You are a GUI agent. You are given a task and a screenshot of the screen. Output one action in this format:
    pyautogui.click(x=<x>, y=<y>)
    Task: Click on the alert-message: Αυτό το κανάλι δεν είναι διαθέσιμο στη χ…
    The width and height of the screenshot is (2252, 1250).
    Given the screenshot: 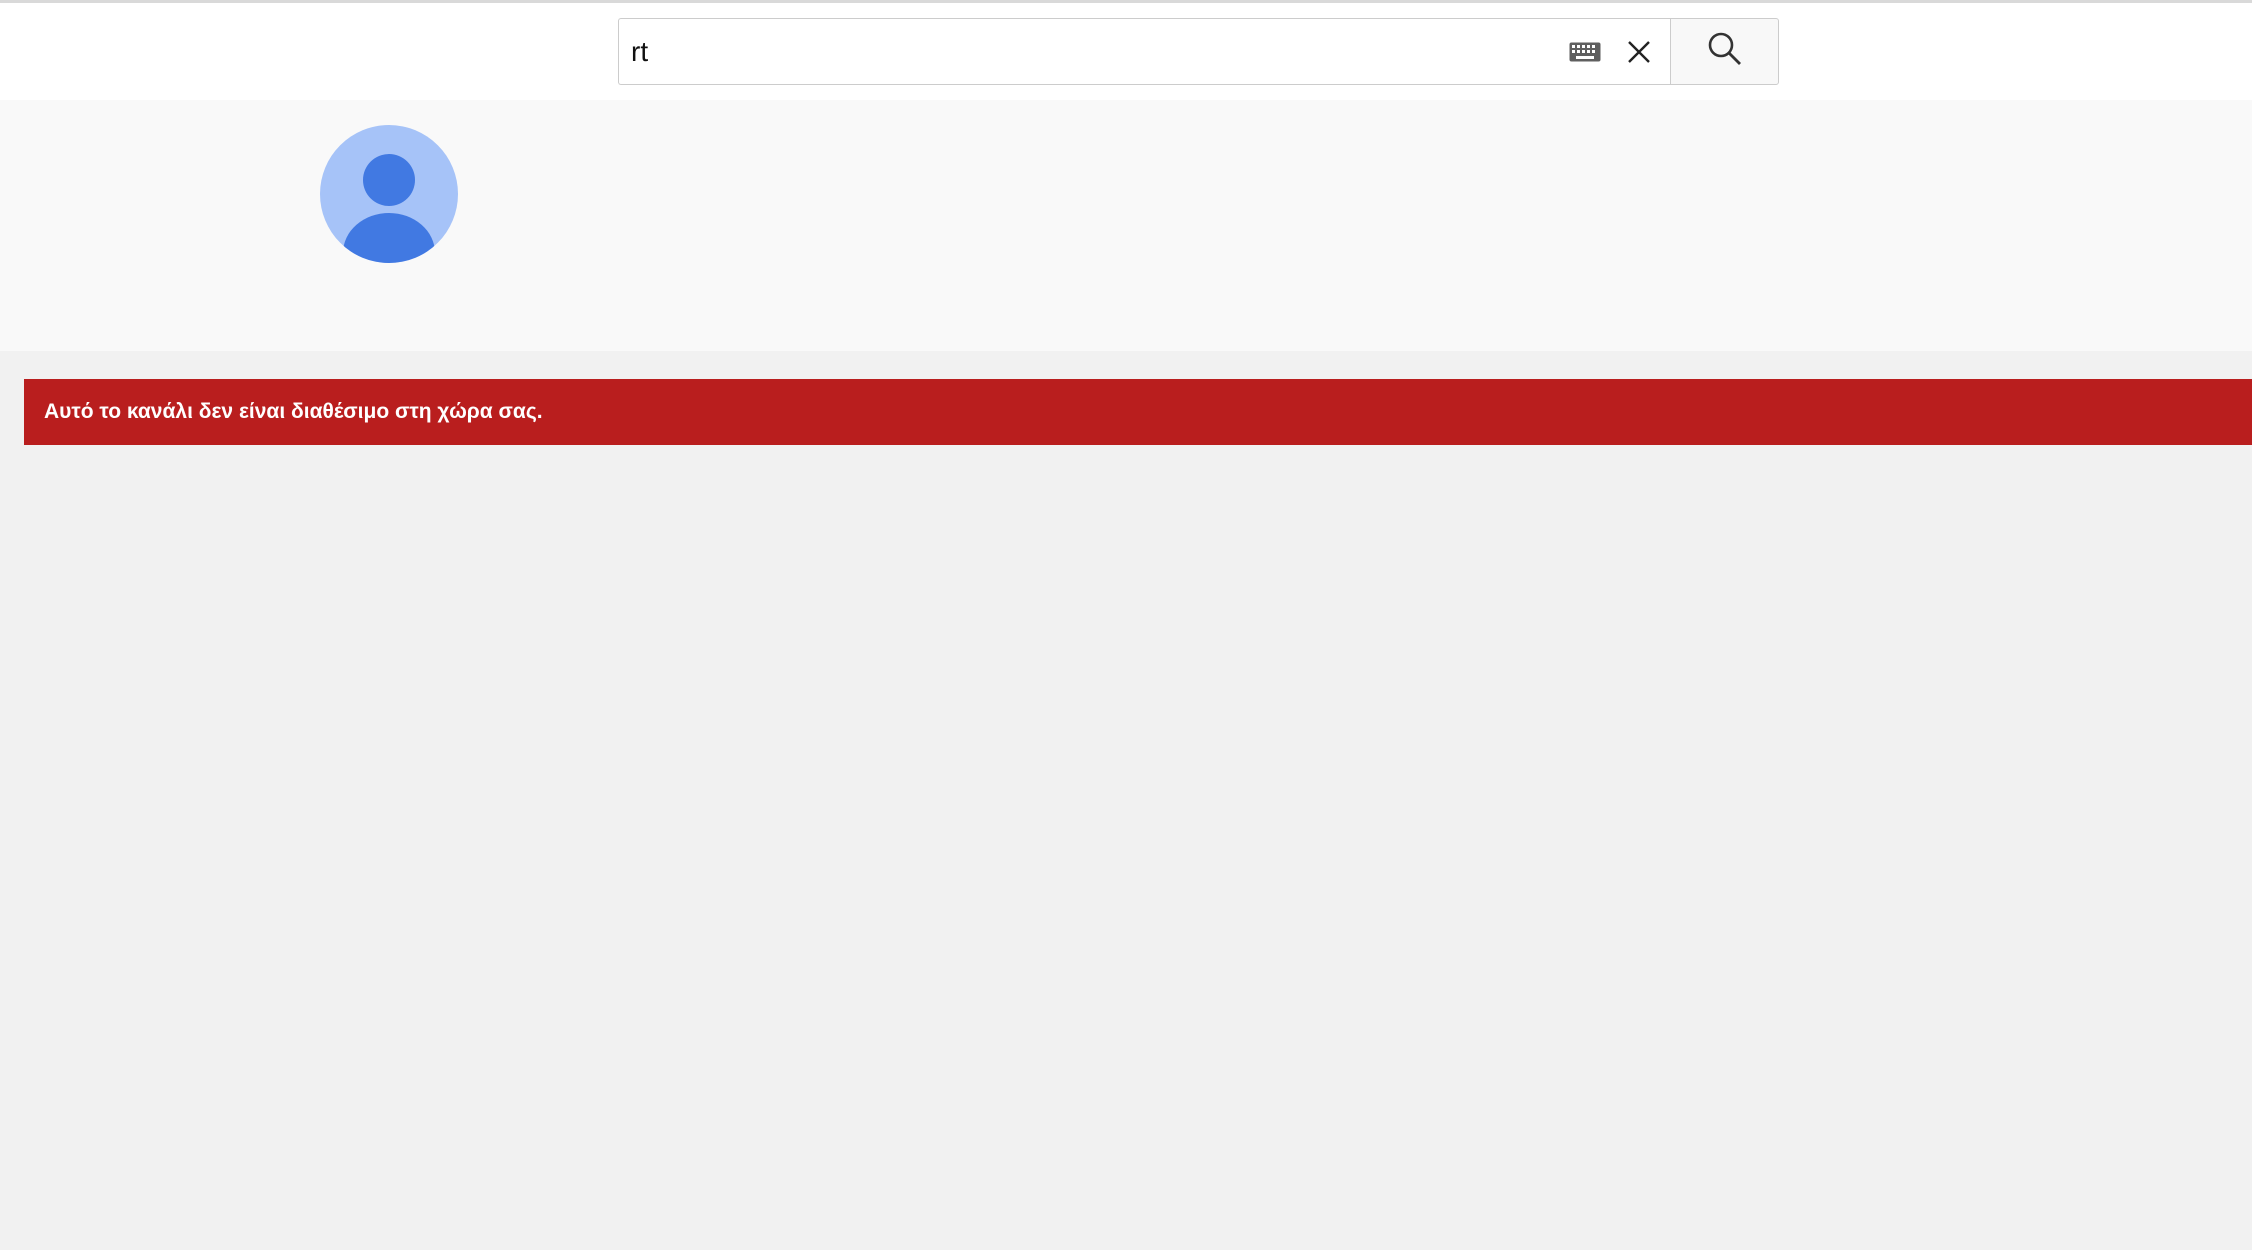 What is the action you would take?
    pyautogui.click(x=293, y=411)
    